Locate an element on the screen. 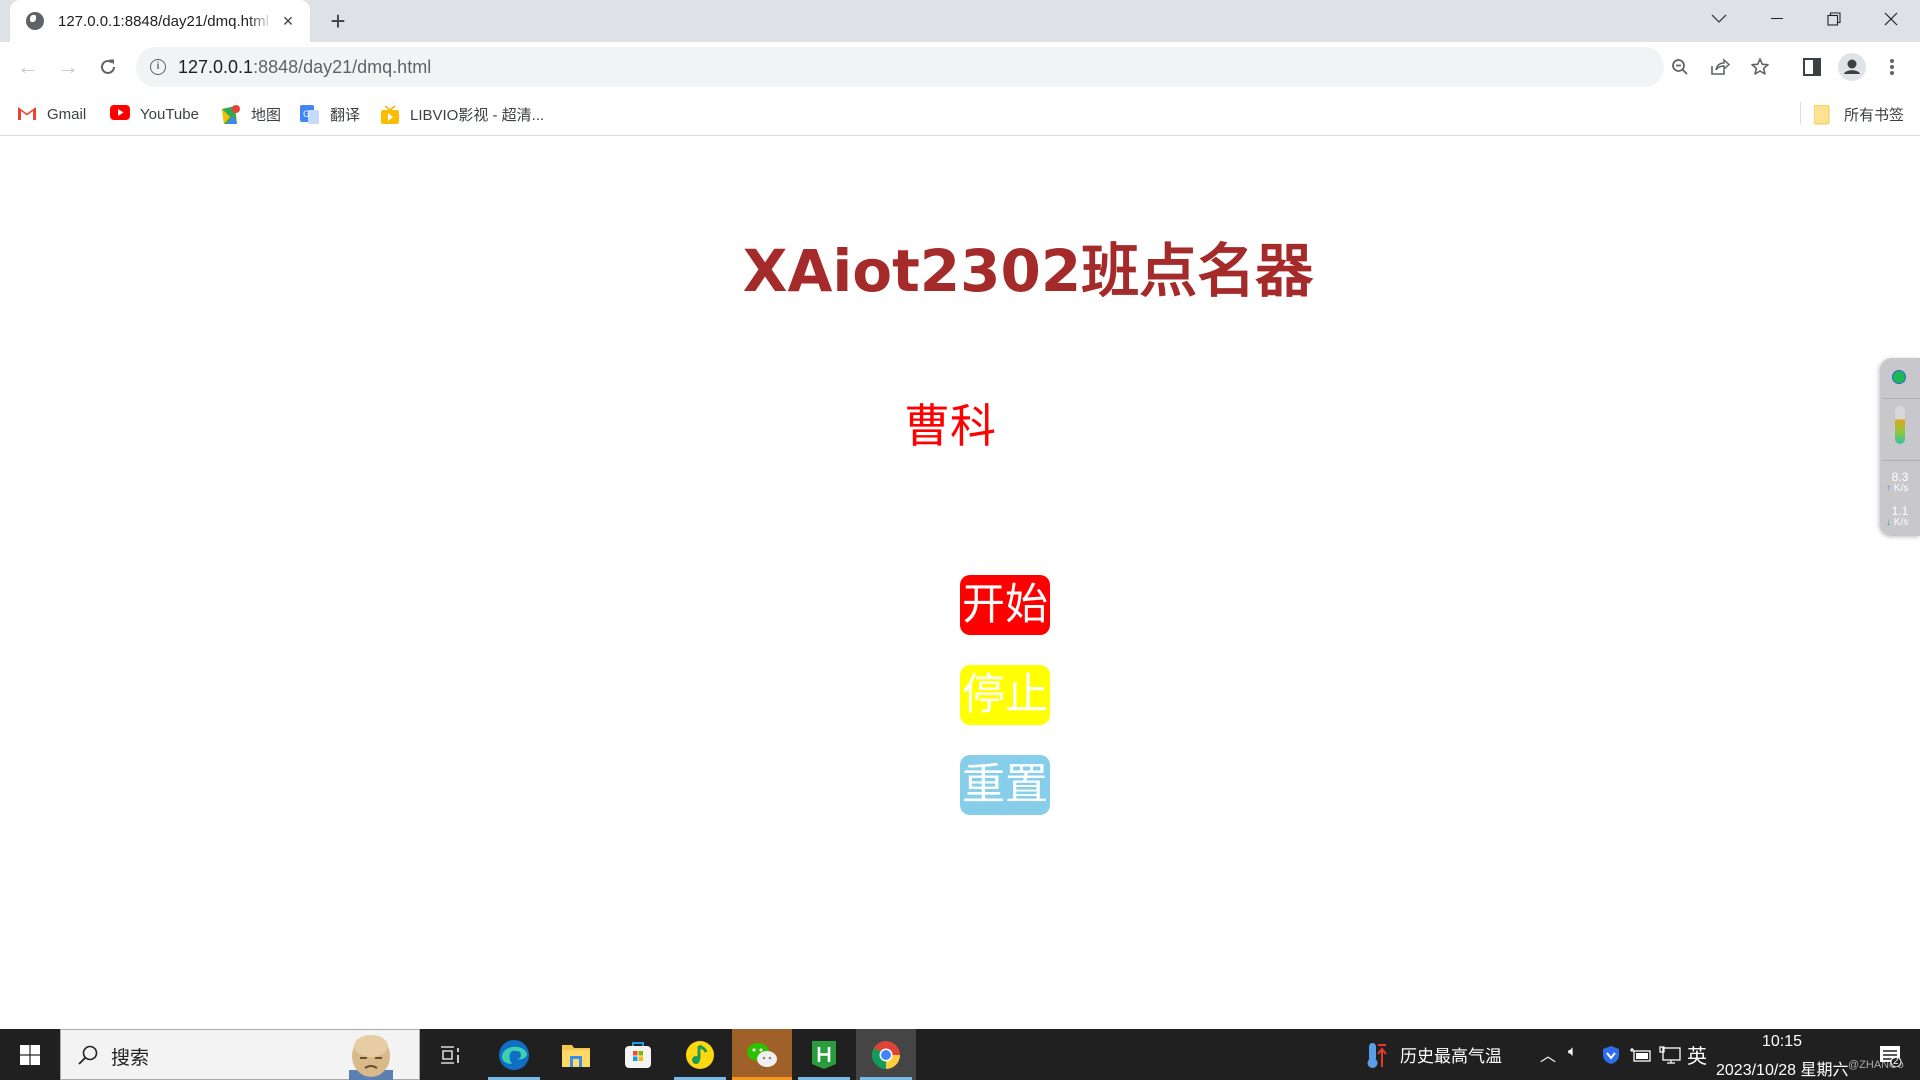 The image size is (1920, 1080). bookmark-translate: G 翻译 is located at coordinates (330, 114).